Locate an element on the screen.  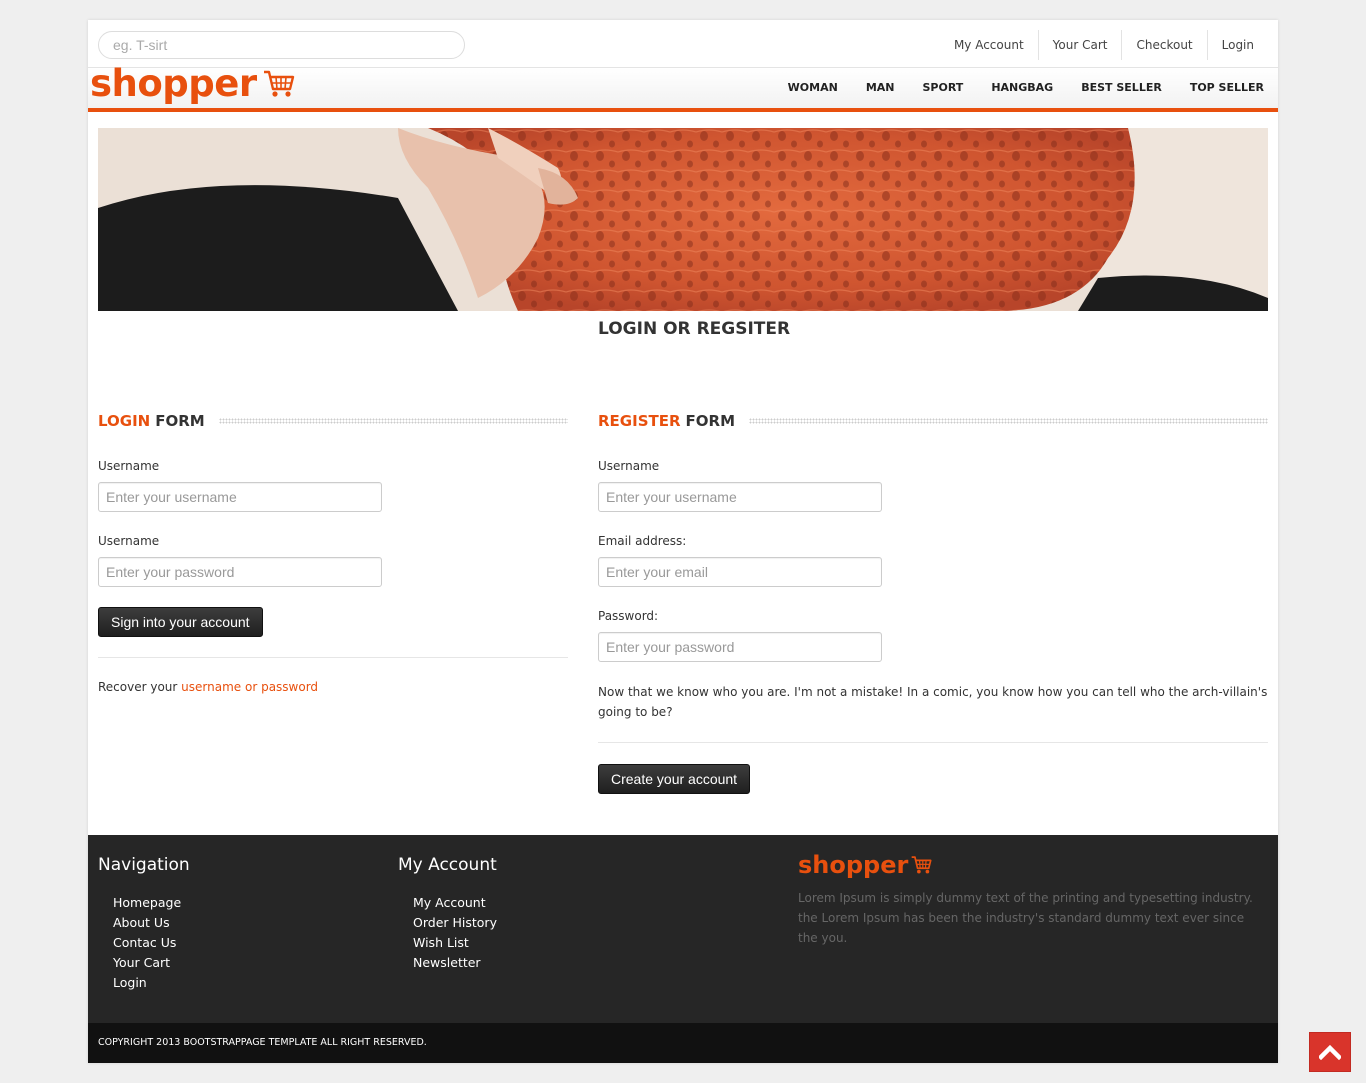
top-links: My Account Your Cart Checkout Login is located at coordinates (1104, 45).